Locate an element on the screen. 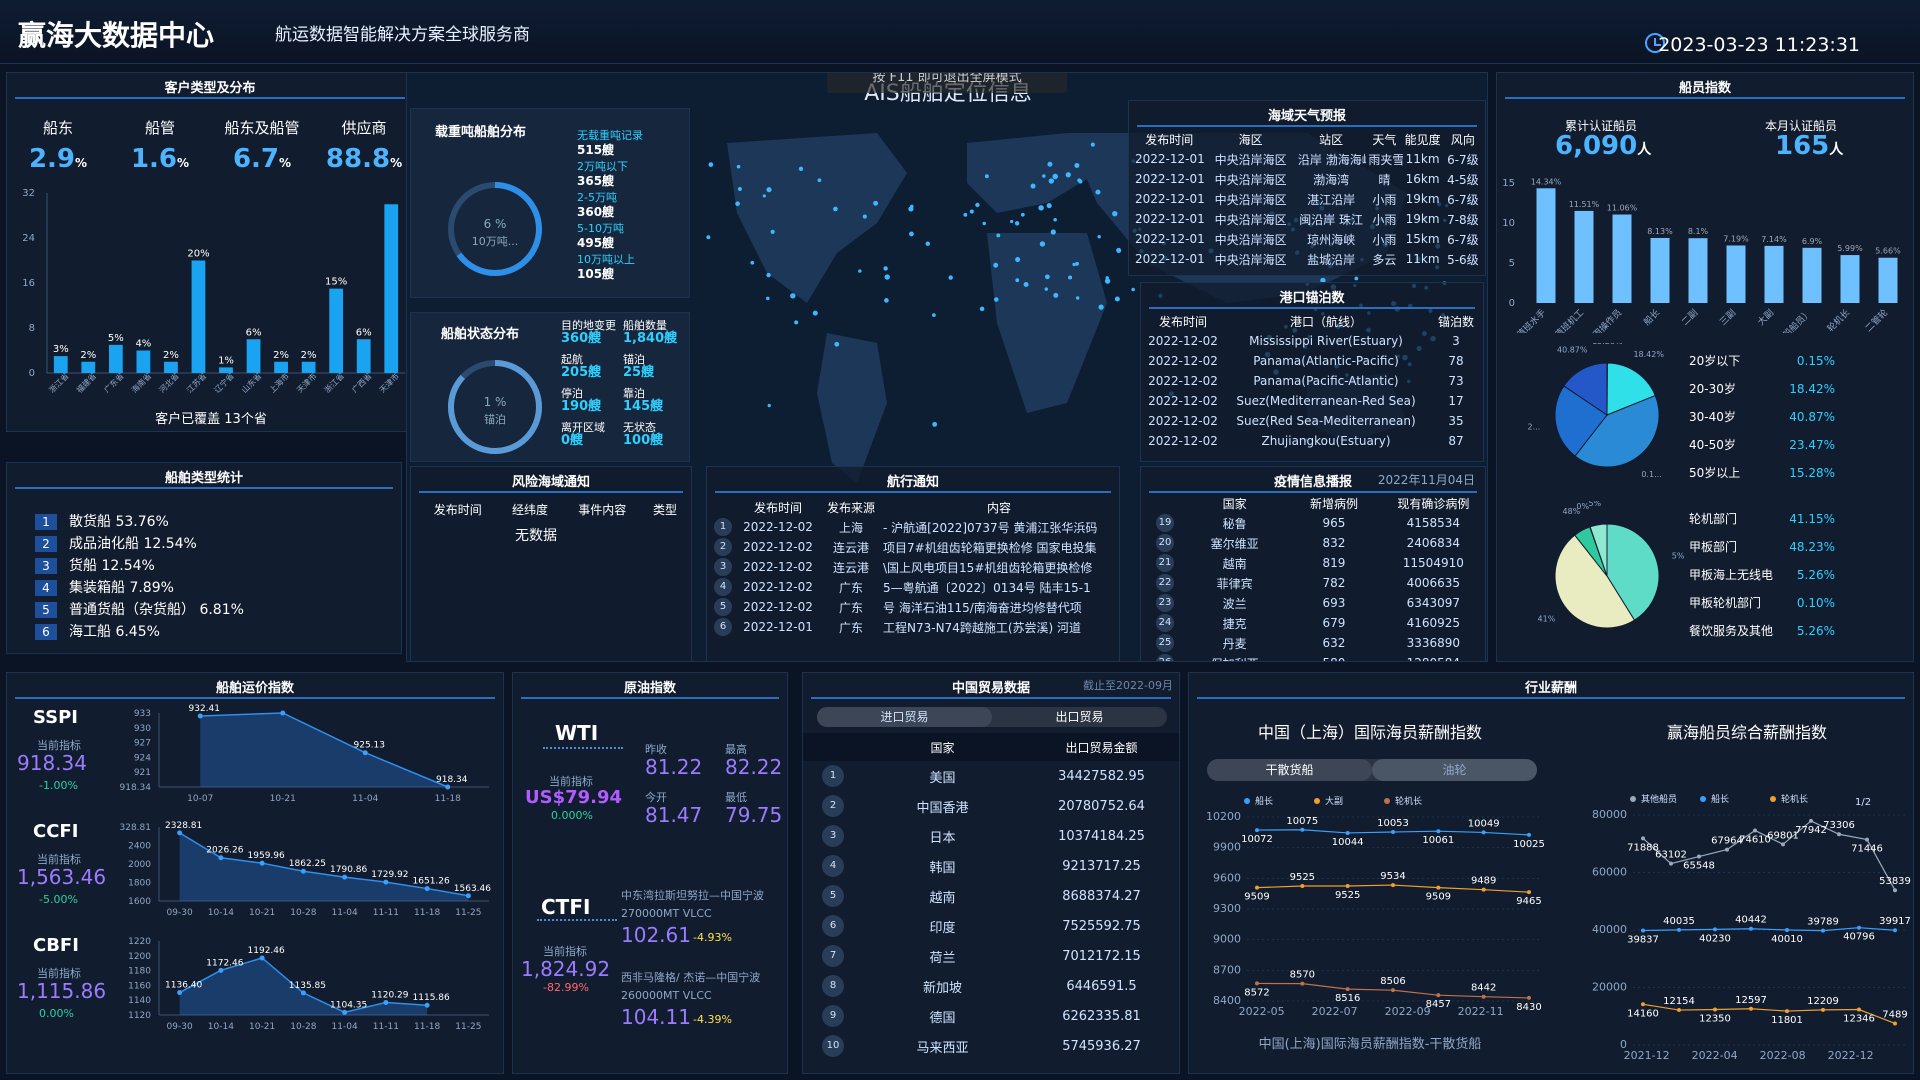 This screenshot has width=1920, height=1080. y-tick-label: 930 is located at coordinates (142, 729).